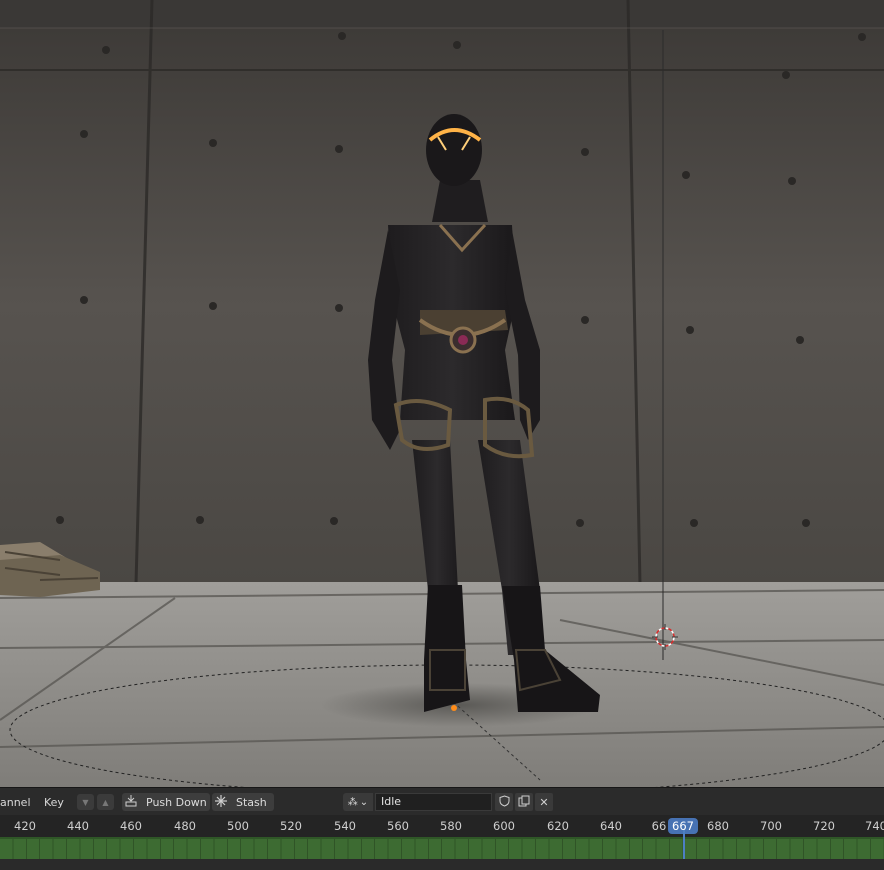 Image resolution: width=884 pixels, height=870 pixels. What do you see at coordinates (684, 845) in the screenshot?
I see `playhead` at bounding box center [684, 845].